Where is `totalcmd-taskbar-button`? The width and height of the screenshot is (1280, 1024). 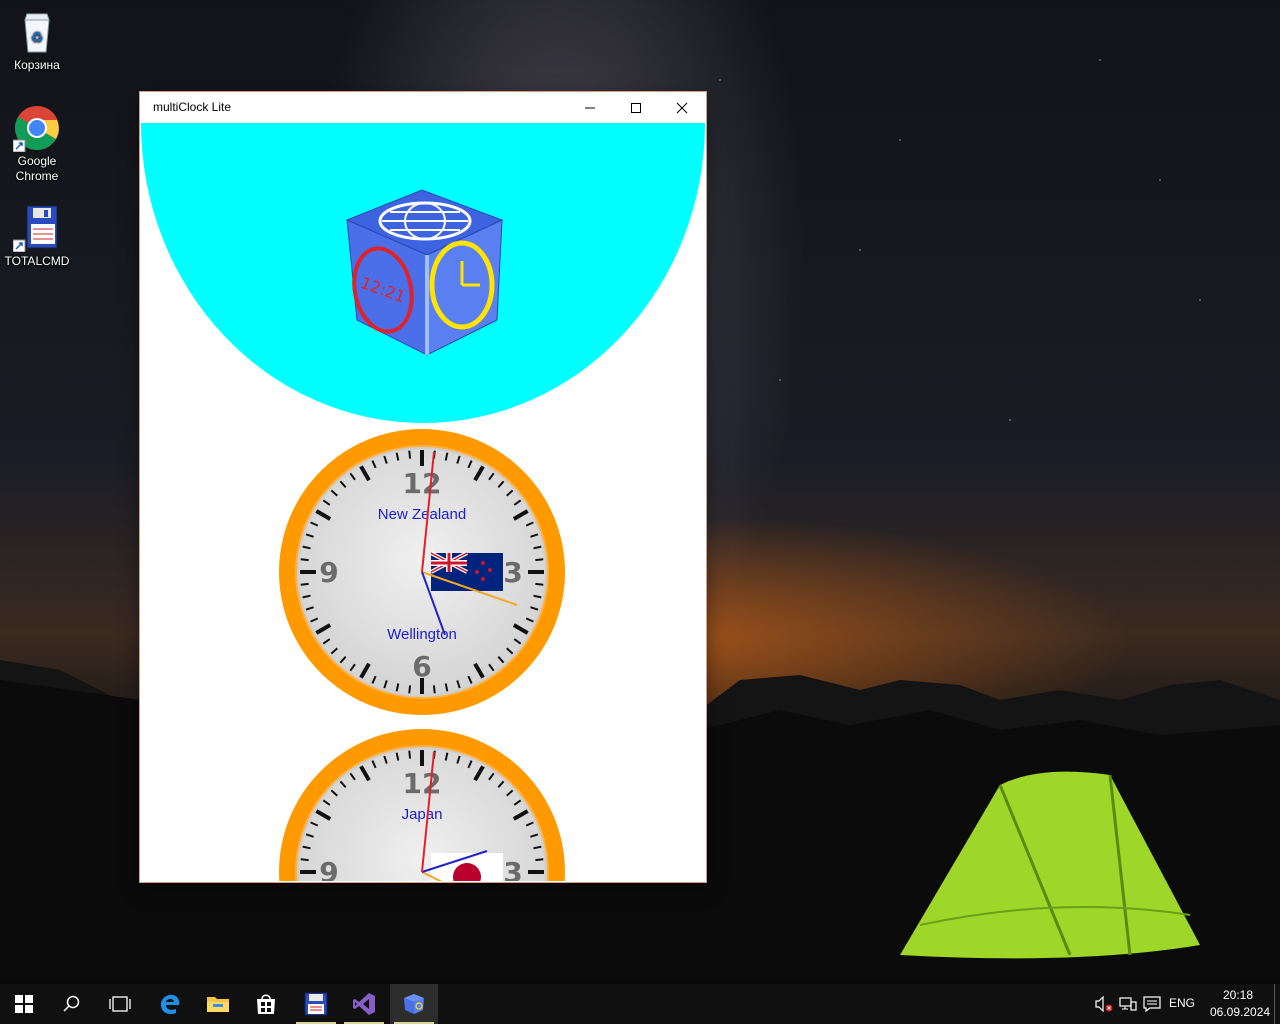
totalcmd-taskbar-button is located at coordinates (316, 1004).